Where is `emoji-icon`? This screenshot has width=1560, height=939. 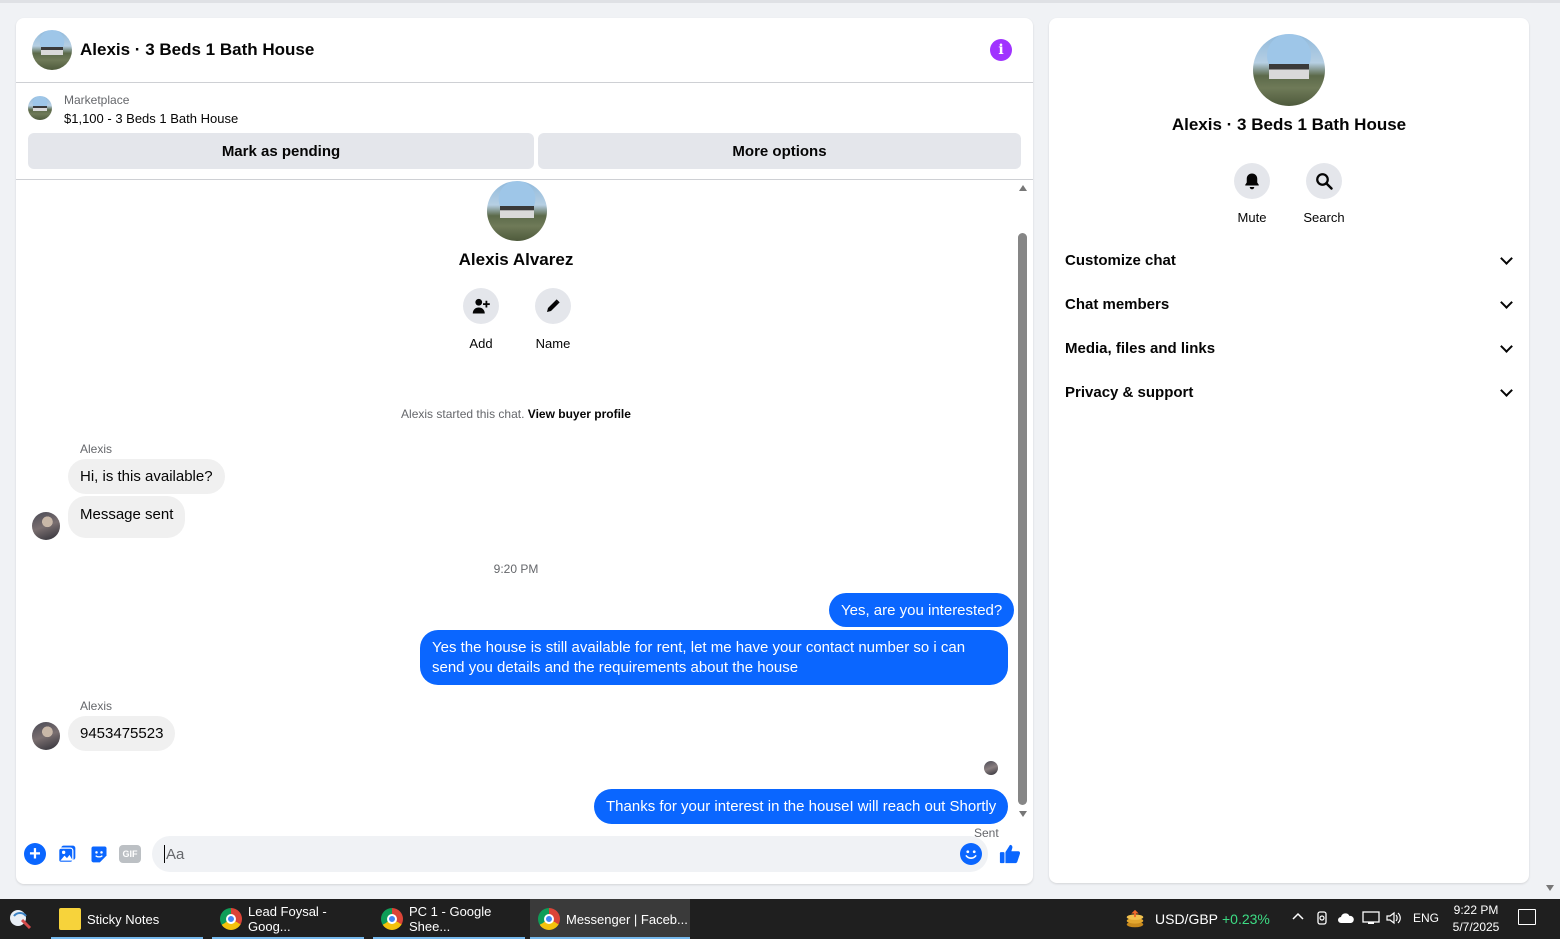 emoji-icon is located at coordinates (971, 854).